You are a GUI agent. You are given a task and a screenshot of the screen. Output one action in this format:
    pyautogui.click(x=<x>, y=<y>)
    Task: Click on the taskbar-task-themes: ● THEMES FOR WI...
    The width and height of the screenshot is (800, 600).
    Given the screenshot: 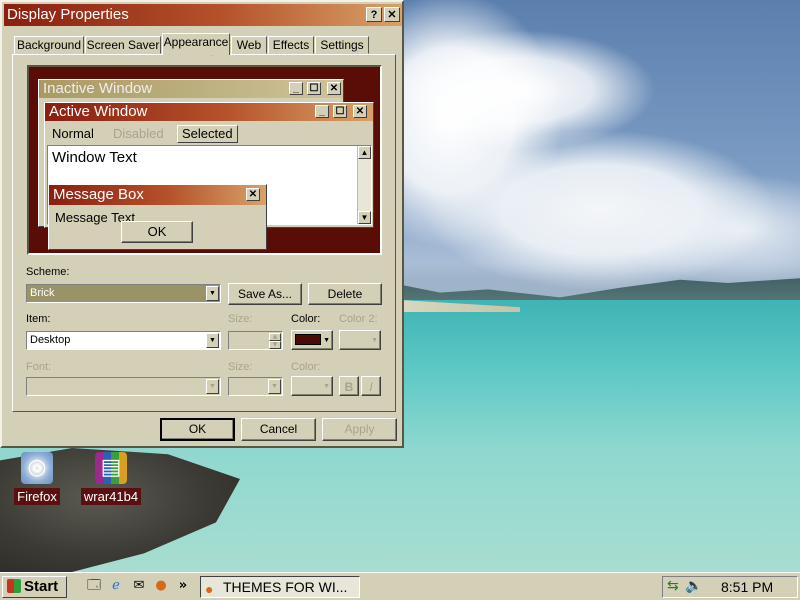 What is the action you would take?
    pyautogui.click(x=280, y=587)
    